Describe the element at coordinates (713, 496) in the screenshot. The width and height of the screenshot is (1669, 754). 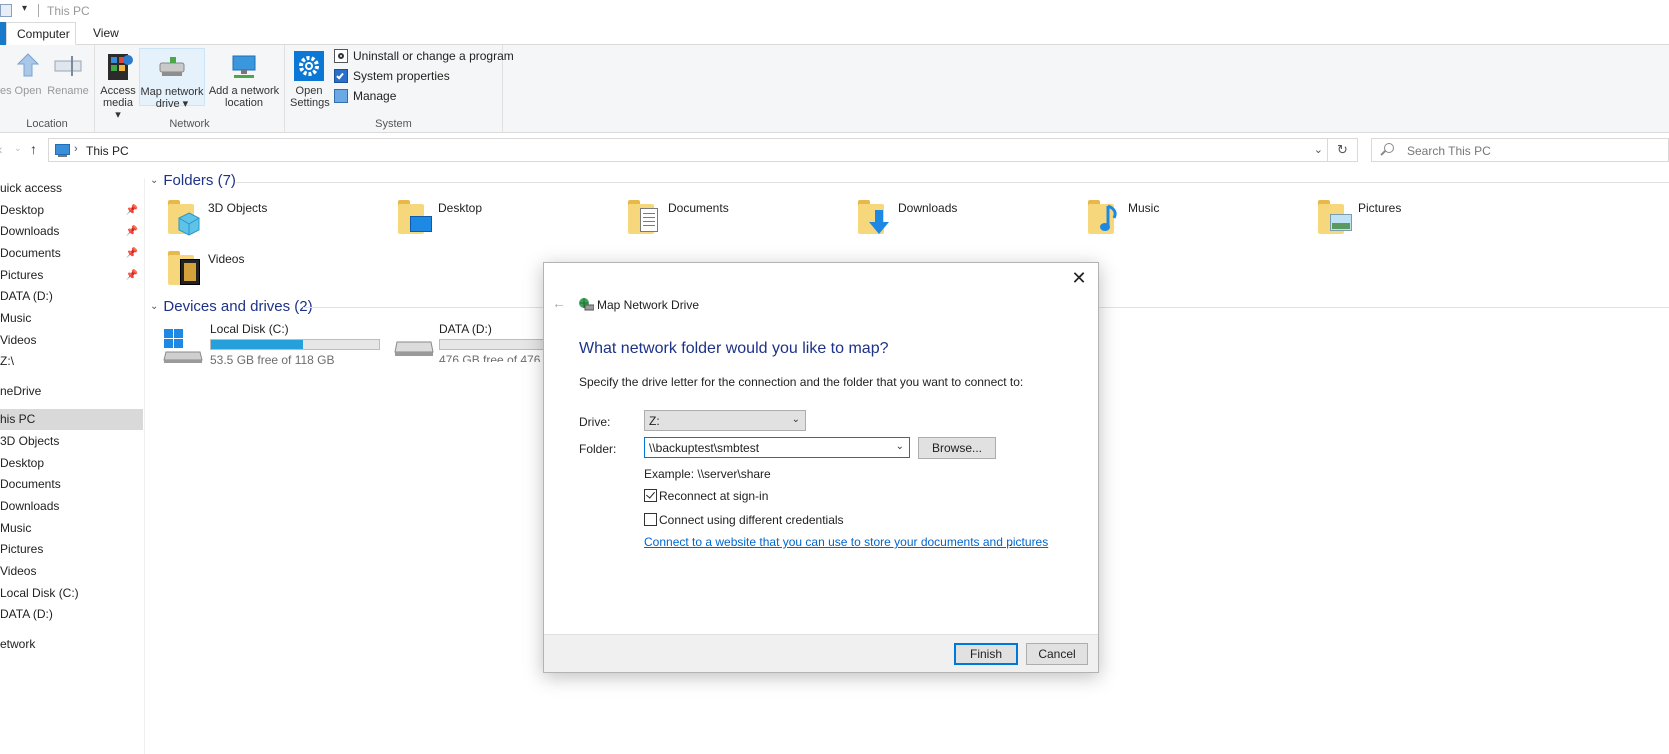
I see `reconnect-label: Reconnect at sign-in` at that location.